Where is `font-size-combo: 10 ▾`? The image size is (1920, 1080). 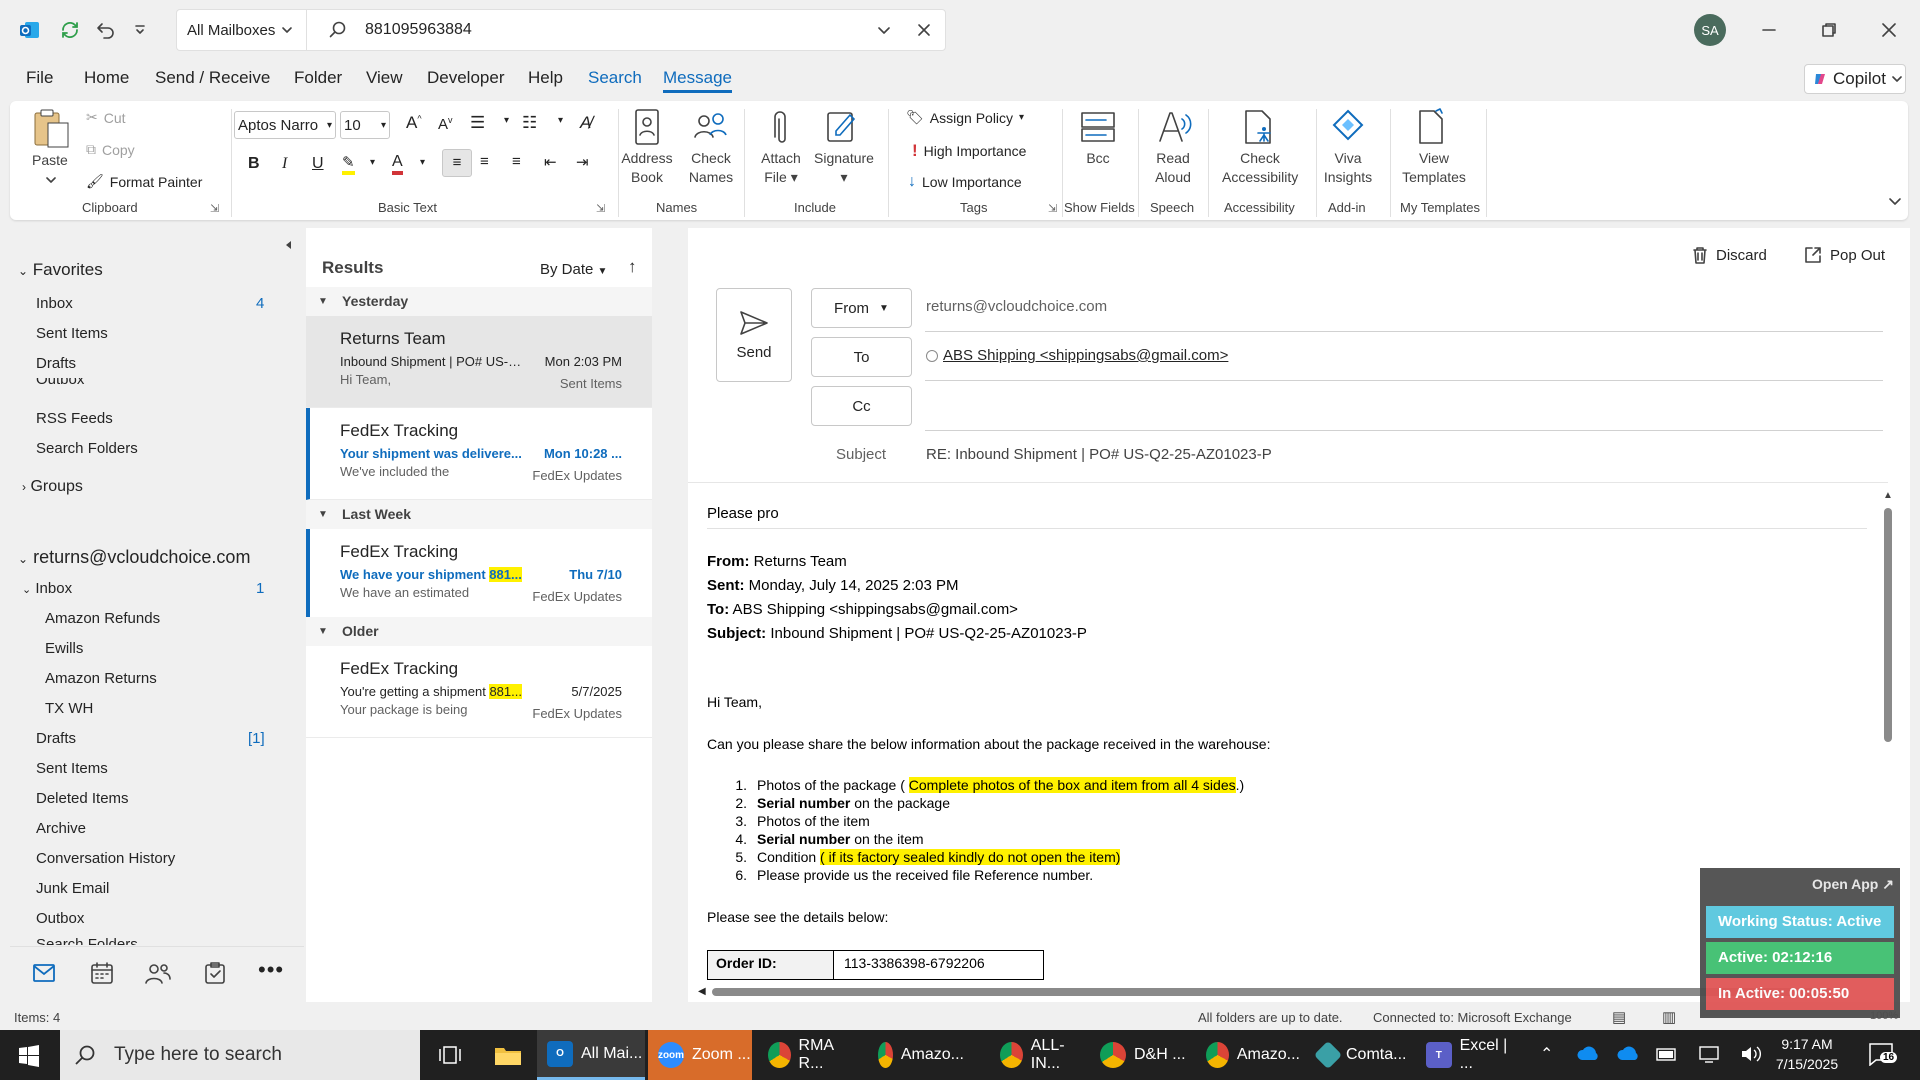 font-size-combo: 10 ▾ is located at coordinates (365, 125).